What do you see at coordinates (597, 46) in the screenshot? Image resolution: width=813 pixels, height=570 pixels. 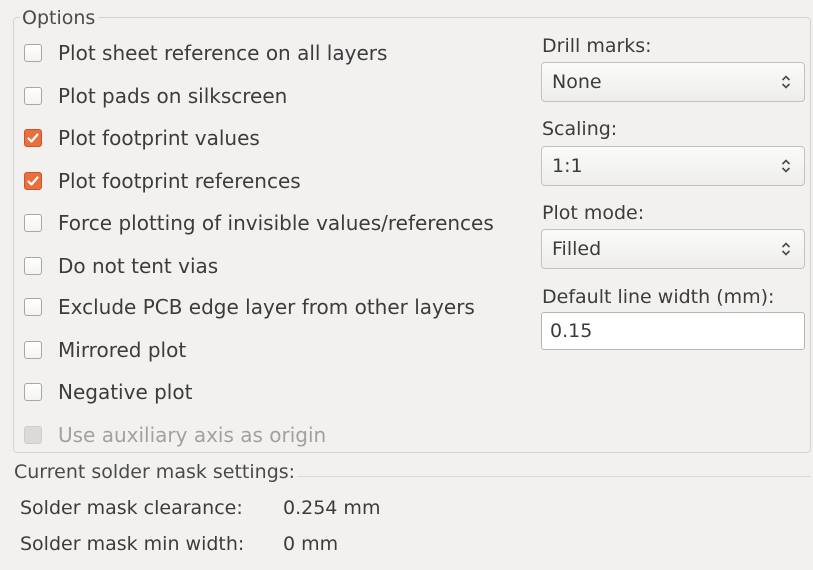 I see `drill-marks-label: Drill marks:` at bounding box center [597, 46].